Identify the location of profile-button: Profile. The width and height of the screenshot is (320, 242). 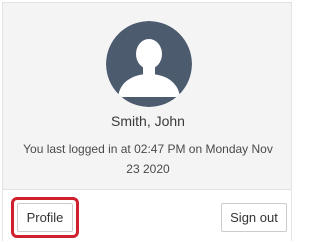
(45, 217).